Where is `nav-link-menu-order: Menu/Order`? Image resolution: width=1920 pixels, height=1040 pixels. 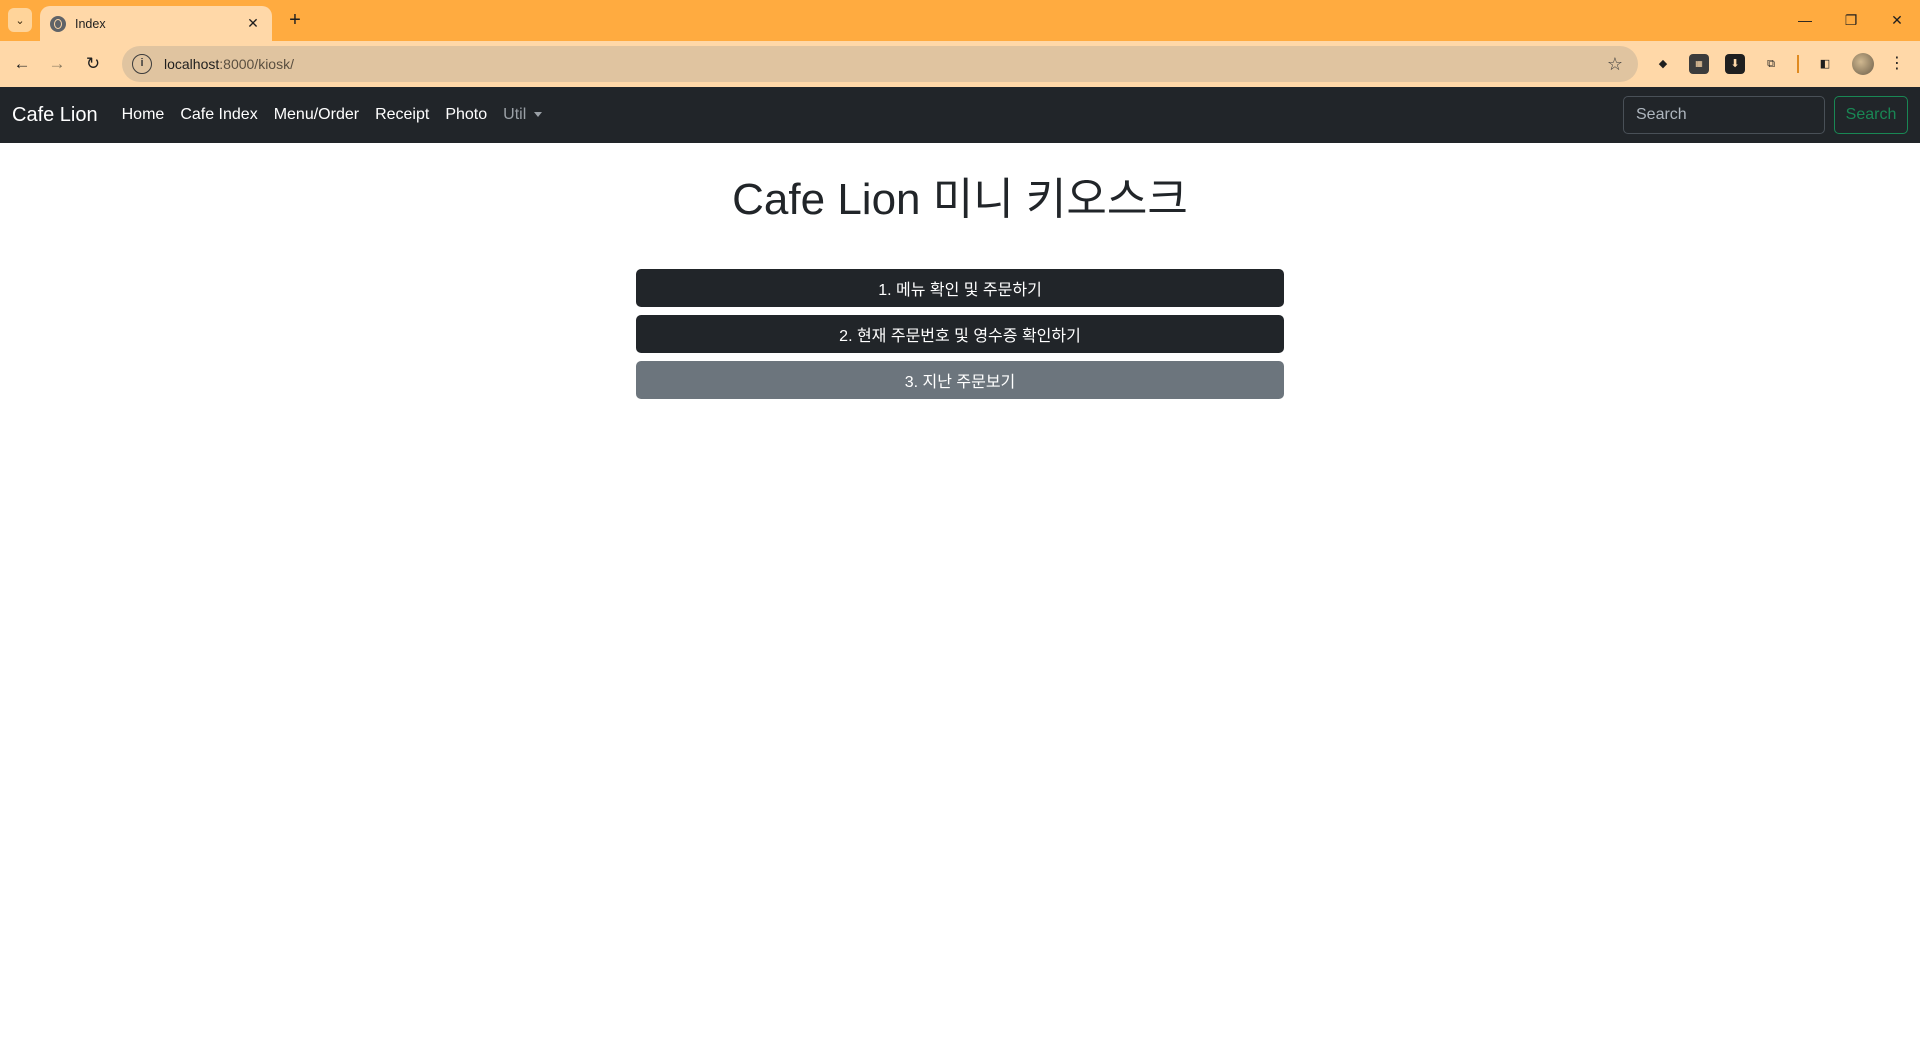
nav-link-menu-order: Menu/Order is located at coordinates (316, 115).